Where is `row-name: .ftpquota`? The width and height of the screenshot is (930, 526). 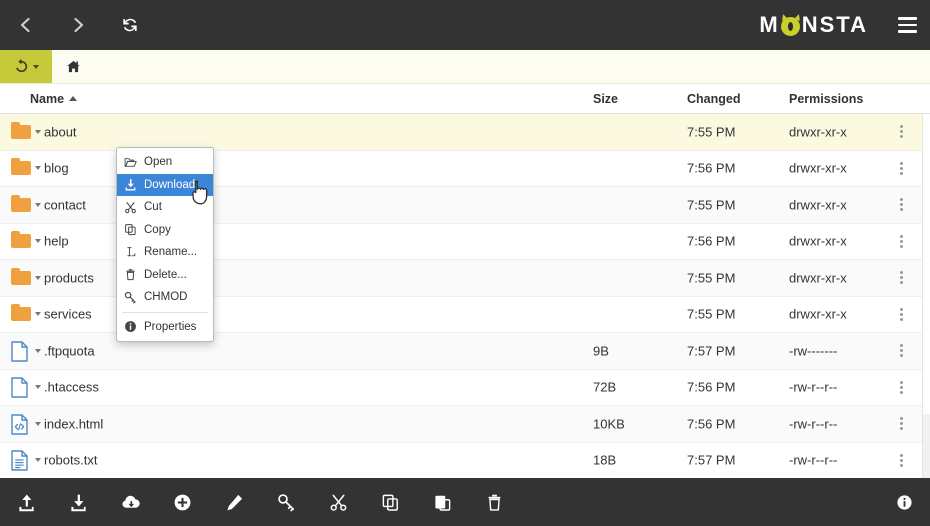
row-name: .ftpquota is located at coordinates (69, 350).